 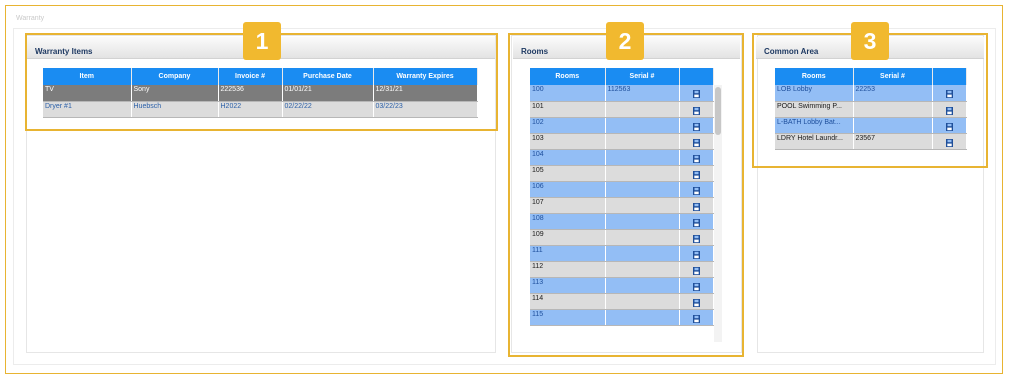 What do you see at coordinates (625, 41) in the screenshot?
I see `callout-badge-2: 2` at bounding box center [625, 41].